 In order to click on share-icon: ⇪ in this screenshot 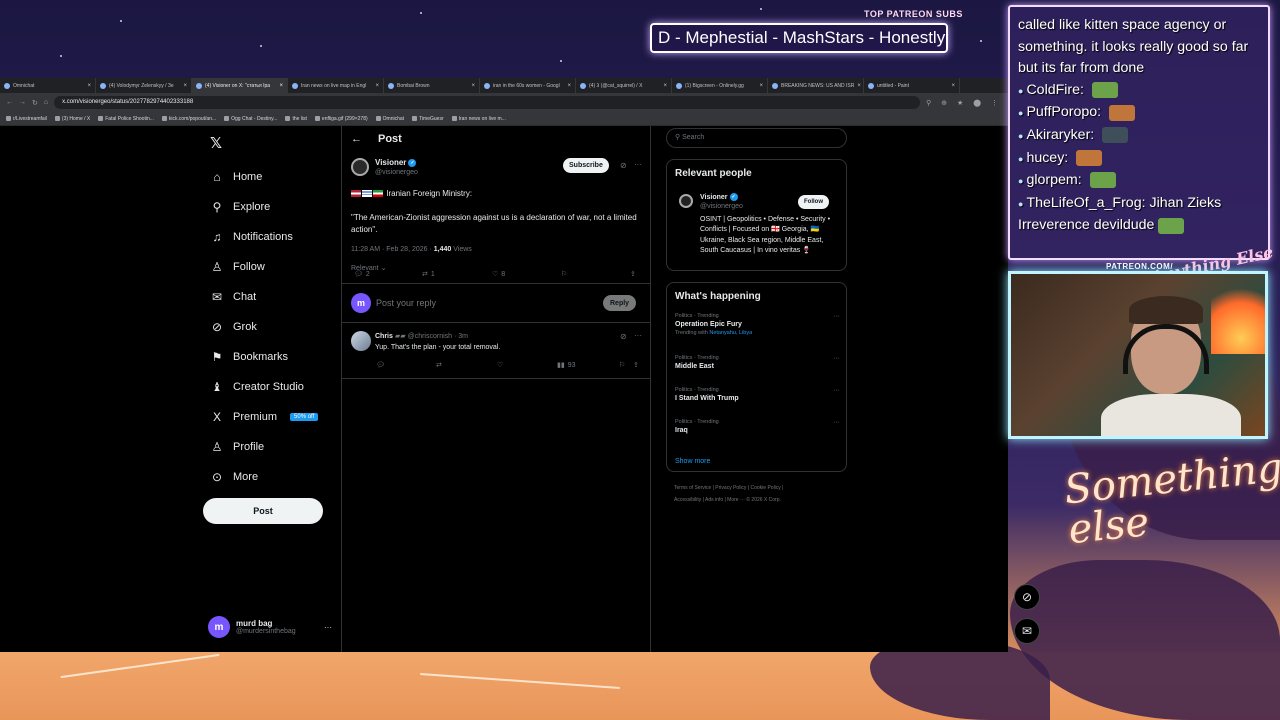, I will do `click(636, 365)`.